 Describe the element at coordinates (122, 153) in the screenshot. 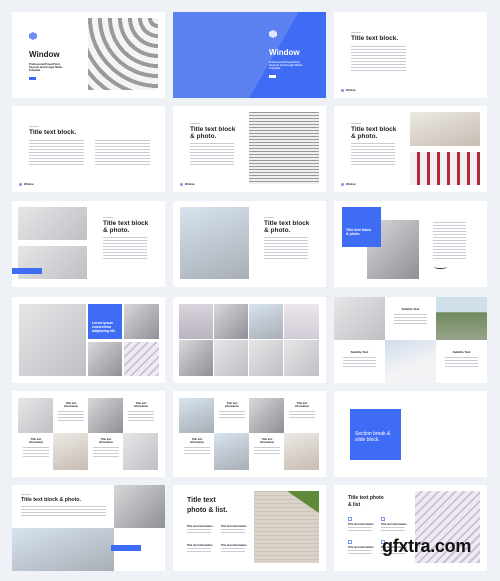

I see `body-text-right` at that location.